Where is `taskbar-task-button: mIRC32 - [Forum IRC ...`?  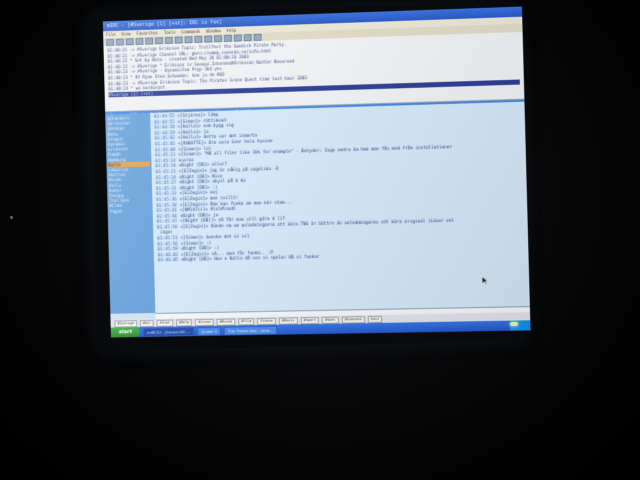 taskbar-task-button: mIRC32 - [Forum IRC ... is located at coordinates (168, 331).